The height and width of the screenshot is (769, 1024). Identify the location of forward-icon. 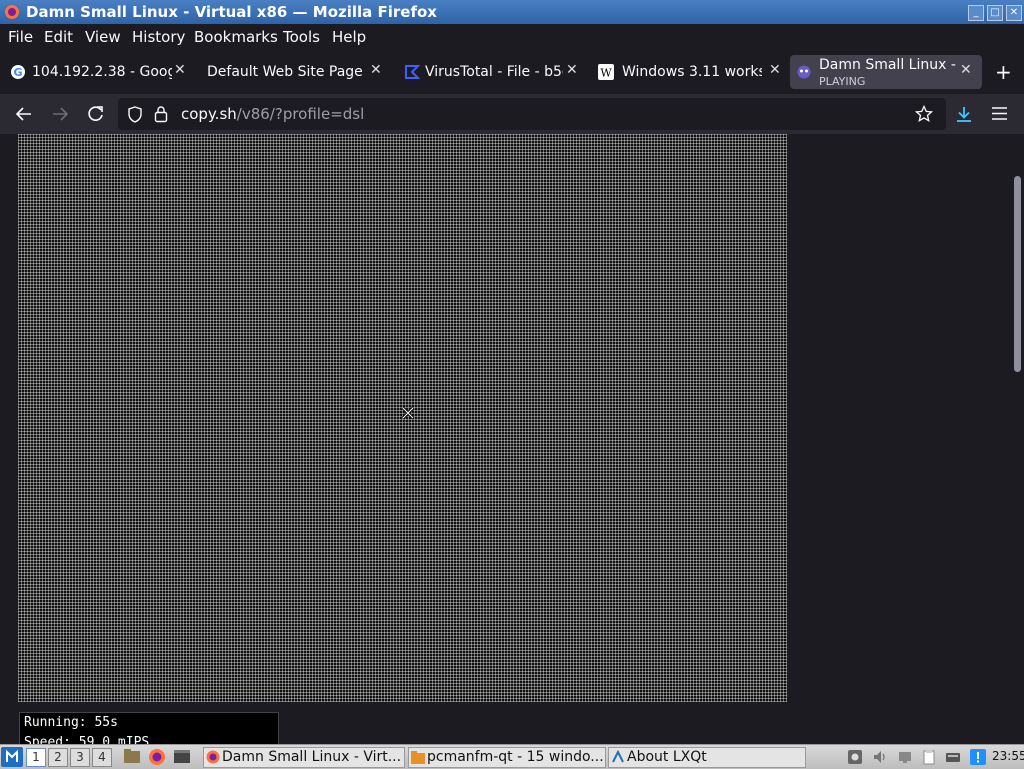
(60, 114).